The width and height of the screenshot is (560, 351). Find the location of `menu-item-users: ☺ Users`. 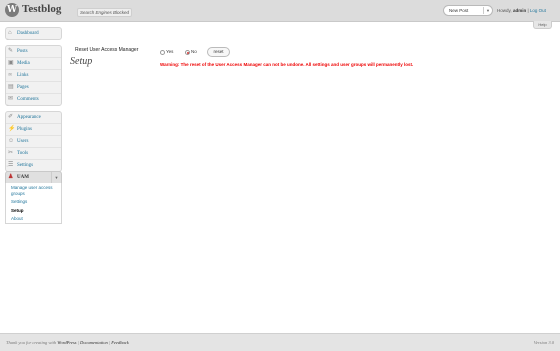

menu-item-users: ☺ Users is located at coordinates (33, 142).